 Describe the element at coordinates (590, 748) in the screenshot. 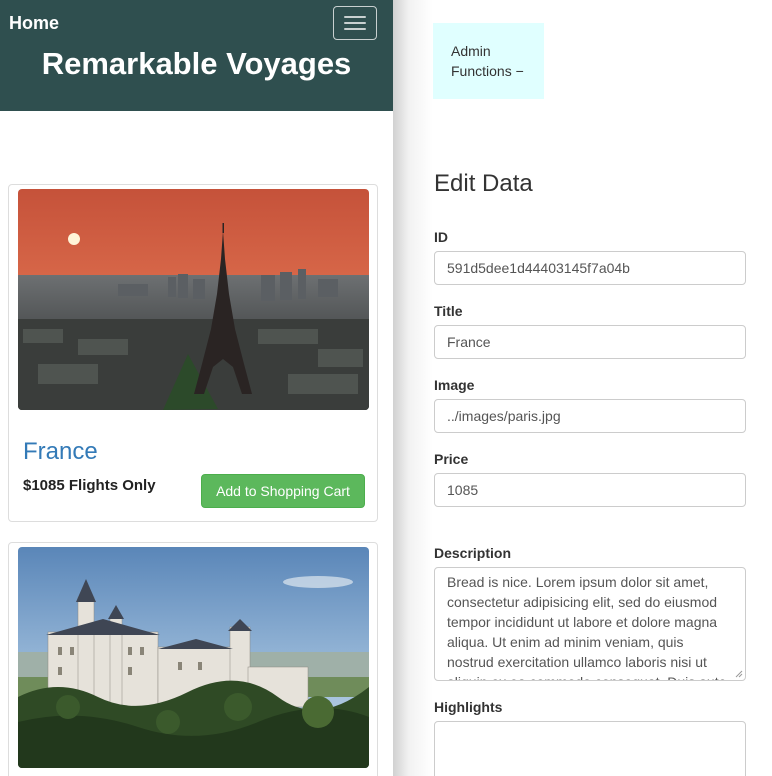

I see `highlights-textarea` at that location.